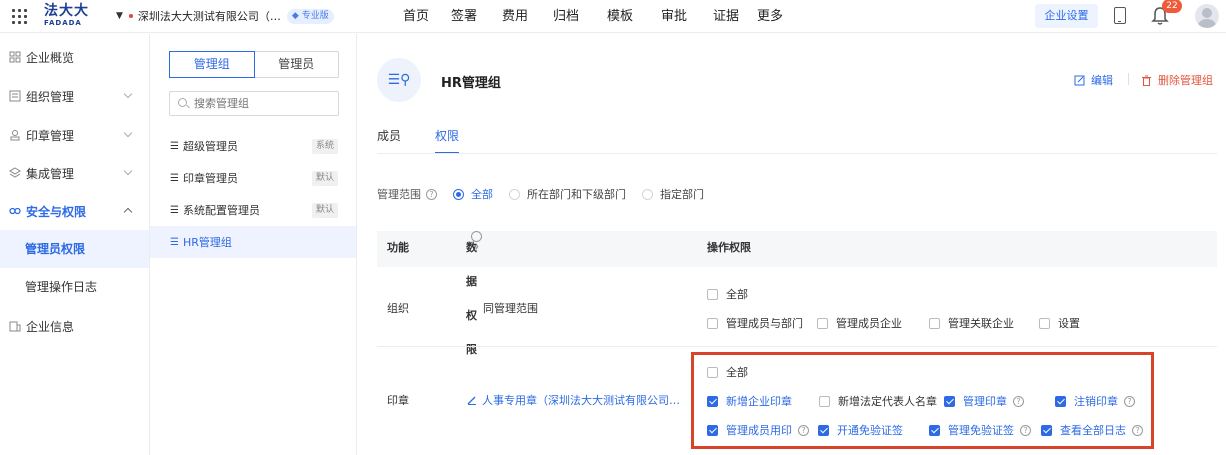 Image resolution: width=1226 pixels, height=455 pixels. What do you see at coordinates (1207, 16) in the screenshot?
I see `avatar` at bounding box center [1207, 16].